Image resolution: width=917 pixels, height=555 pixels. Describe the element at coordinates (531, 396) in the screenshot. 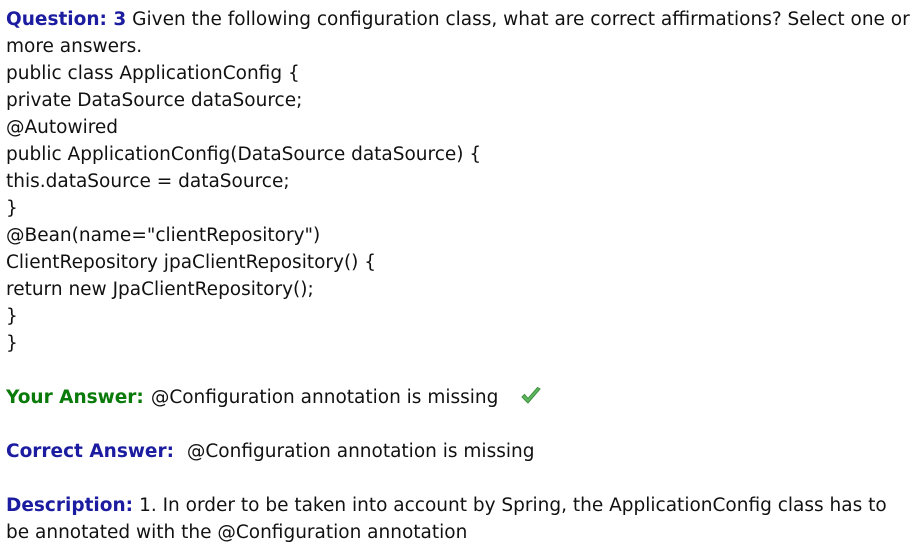

I see `checkmark-icon` at that location.